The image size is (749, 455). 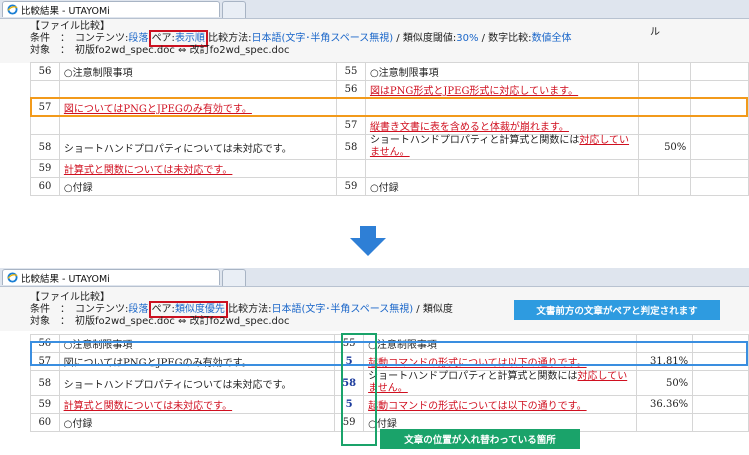 I want to click on callout-pair: 文書前方の文章がペアと判定されます, so click(x=617, y=310).